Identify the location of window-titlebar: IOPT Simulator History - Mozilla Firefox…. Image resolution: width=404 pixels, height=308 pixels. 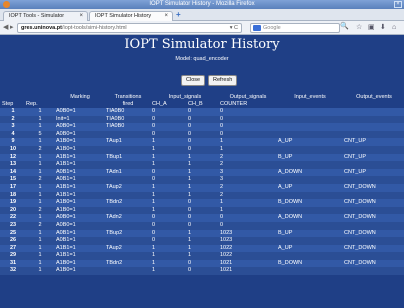
(202, 4).